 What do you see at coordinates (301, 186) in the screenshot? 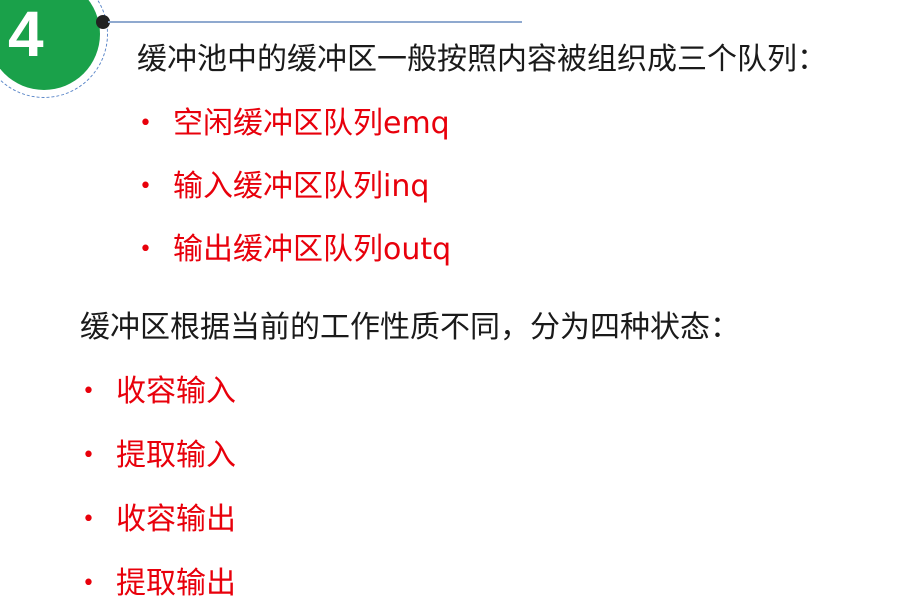
I see `queue-item-inq: 输入缓冲区队列inq` at bounding box center [301, 186].